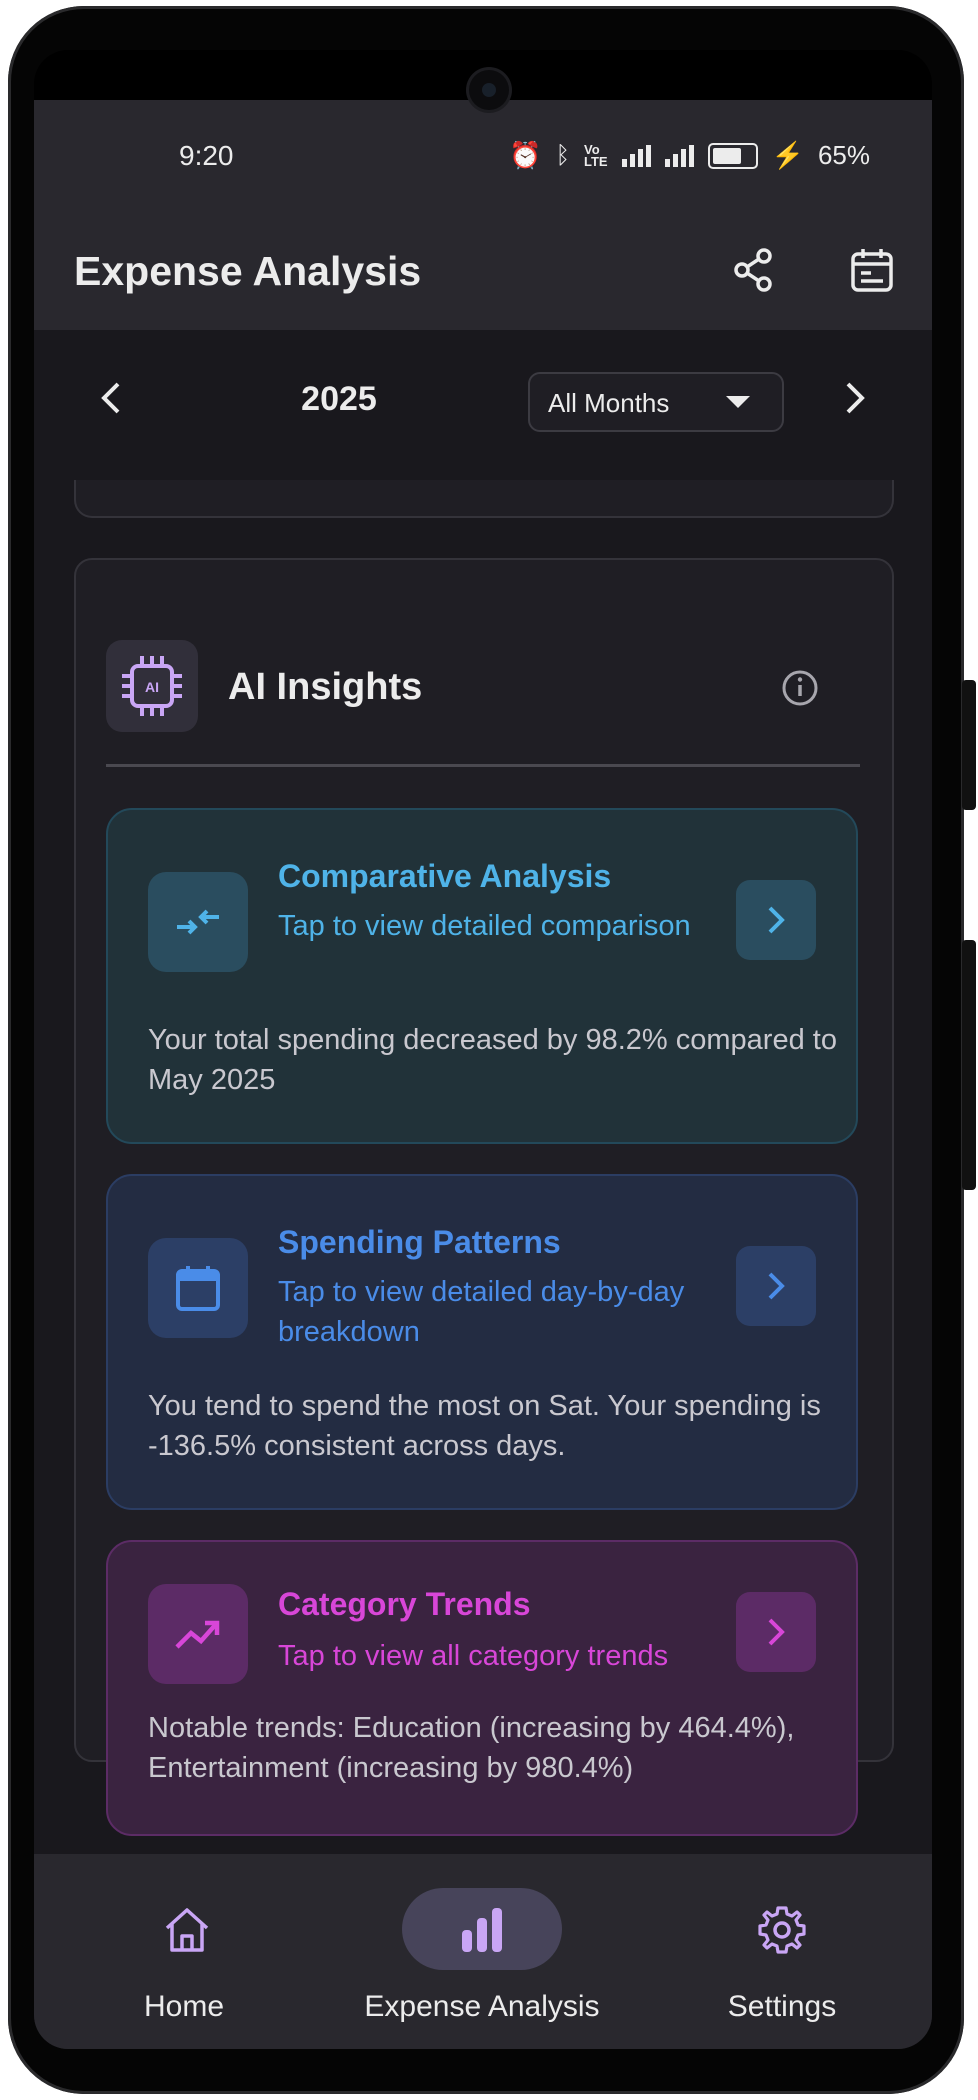 Image resolution: width=978 pixels, height=2100 pixels. What do you see at coordinates (782, 1930) in the screenshot?
I see `gear-icon` at bounding box center [782, 1930].